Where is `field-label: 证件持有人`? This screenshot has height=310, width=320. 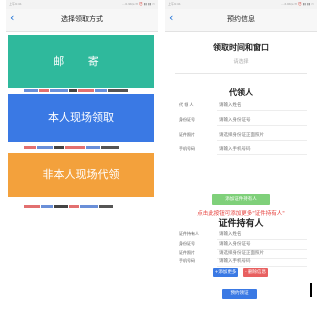 field-label: 证件持有人 is located at coordinates (189, 233).